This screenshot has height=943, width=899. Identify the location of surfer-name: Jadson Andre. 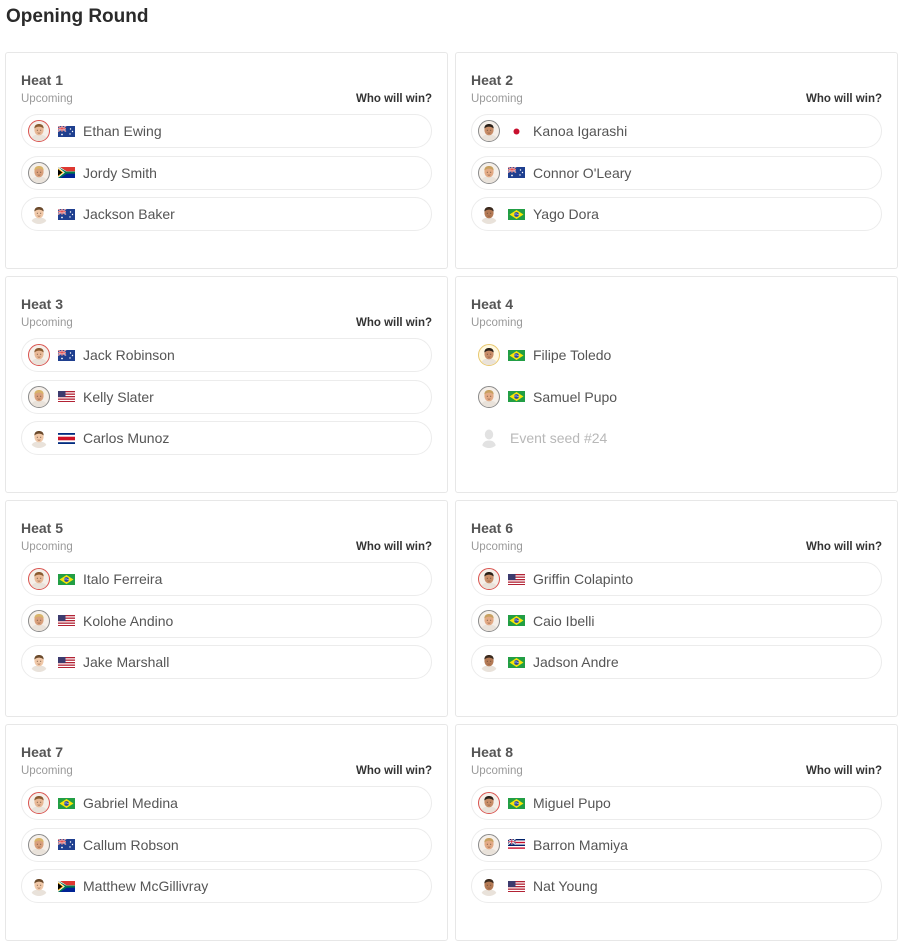
(576, 662).